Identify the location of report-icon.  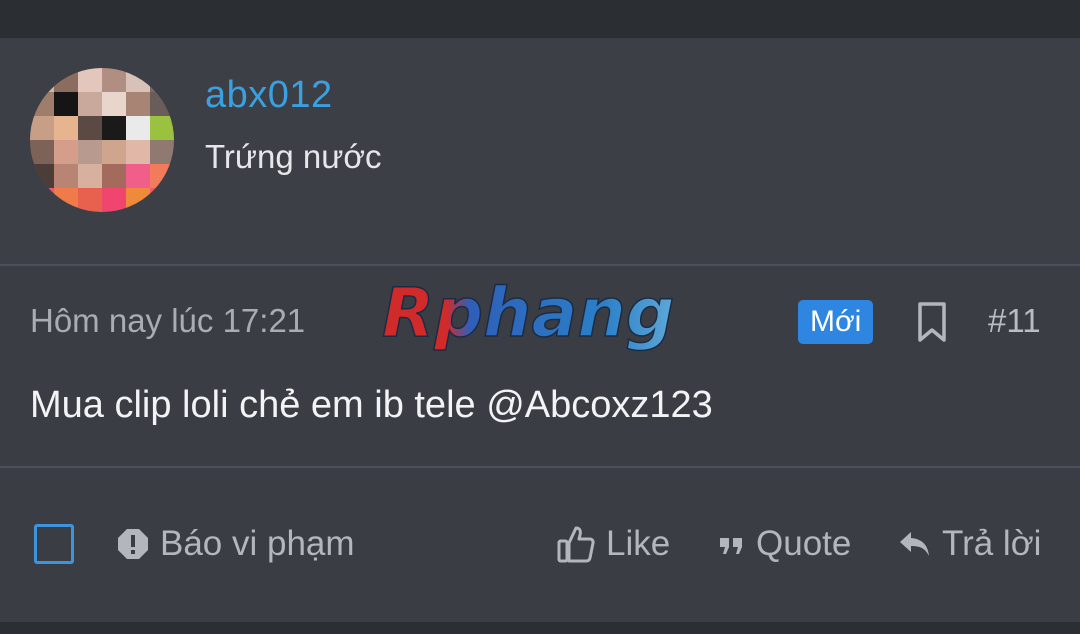
(133, 544).